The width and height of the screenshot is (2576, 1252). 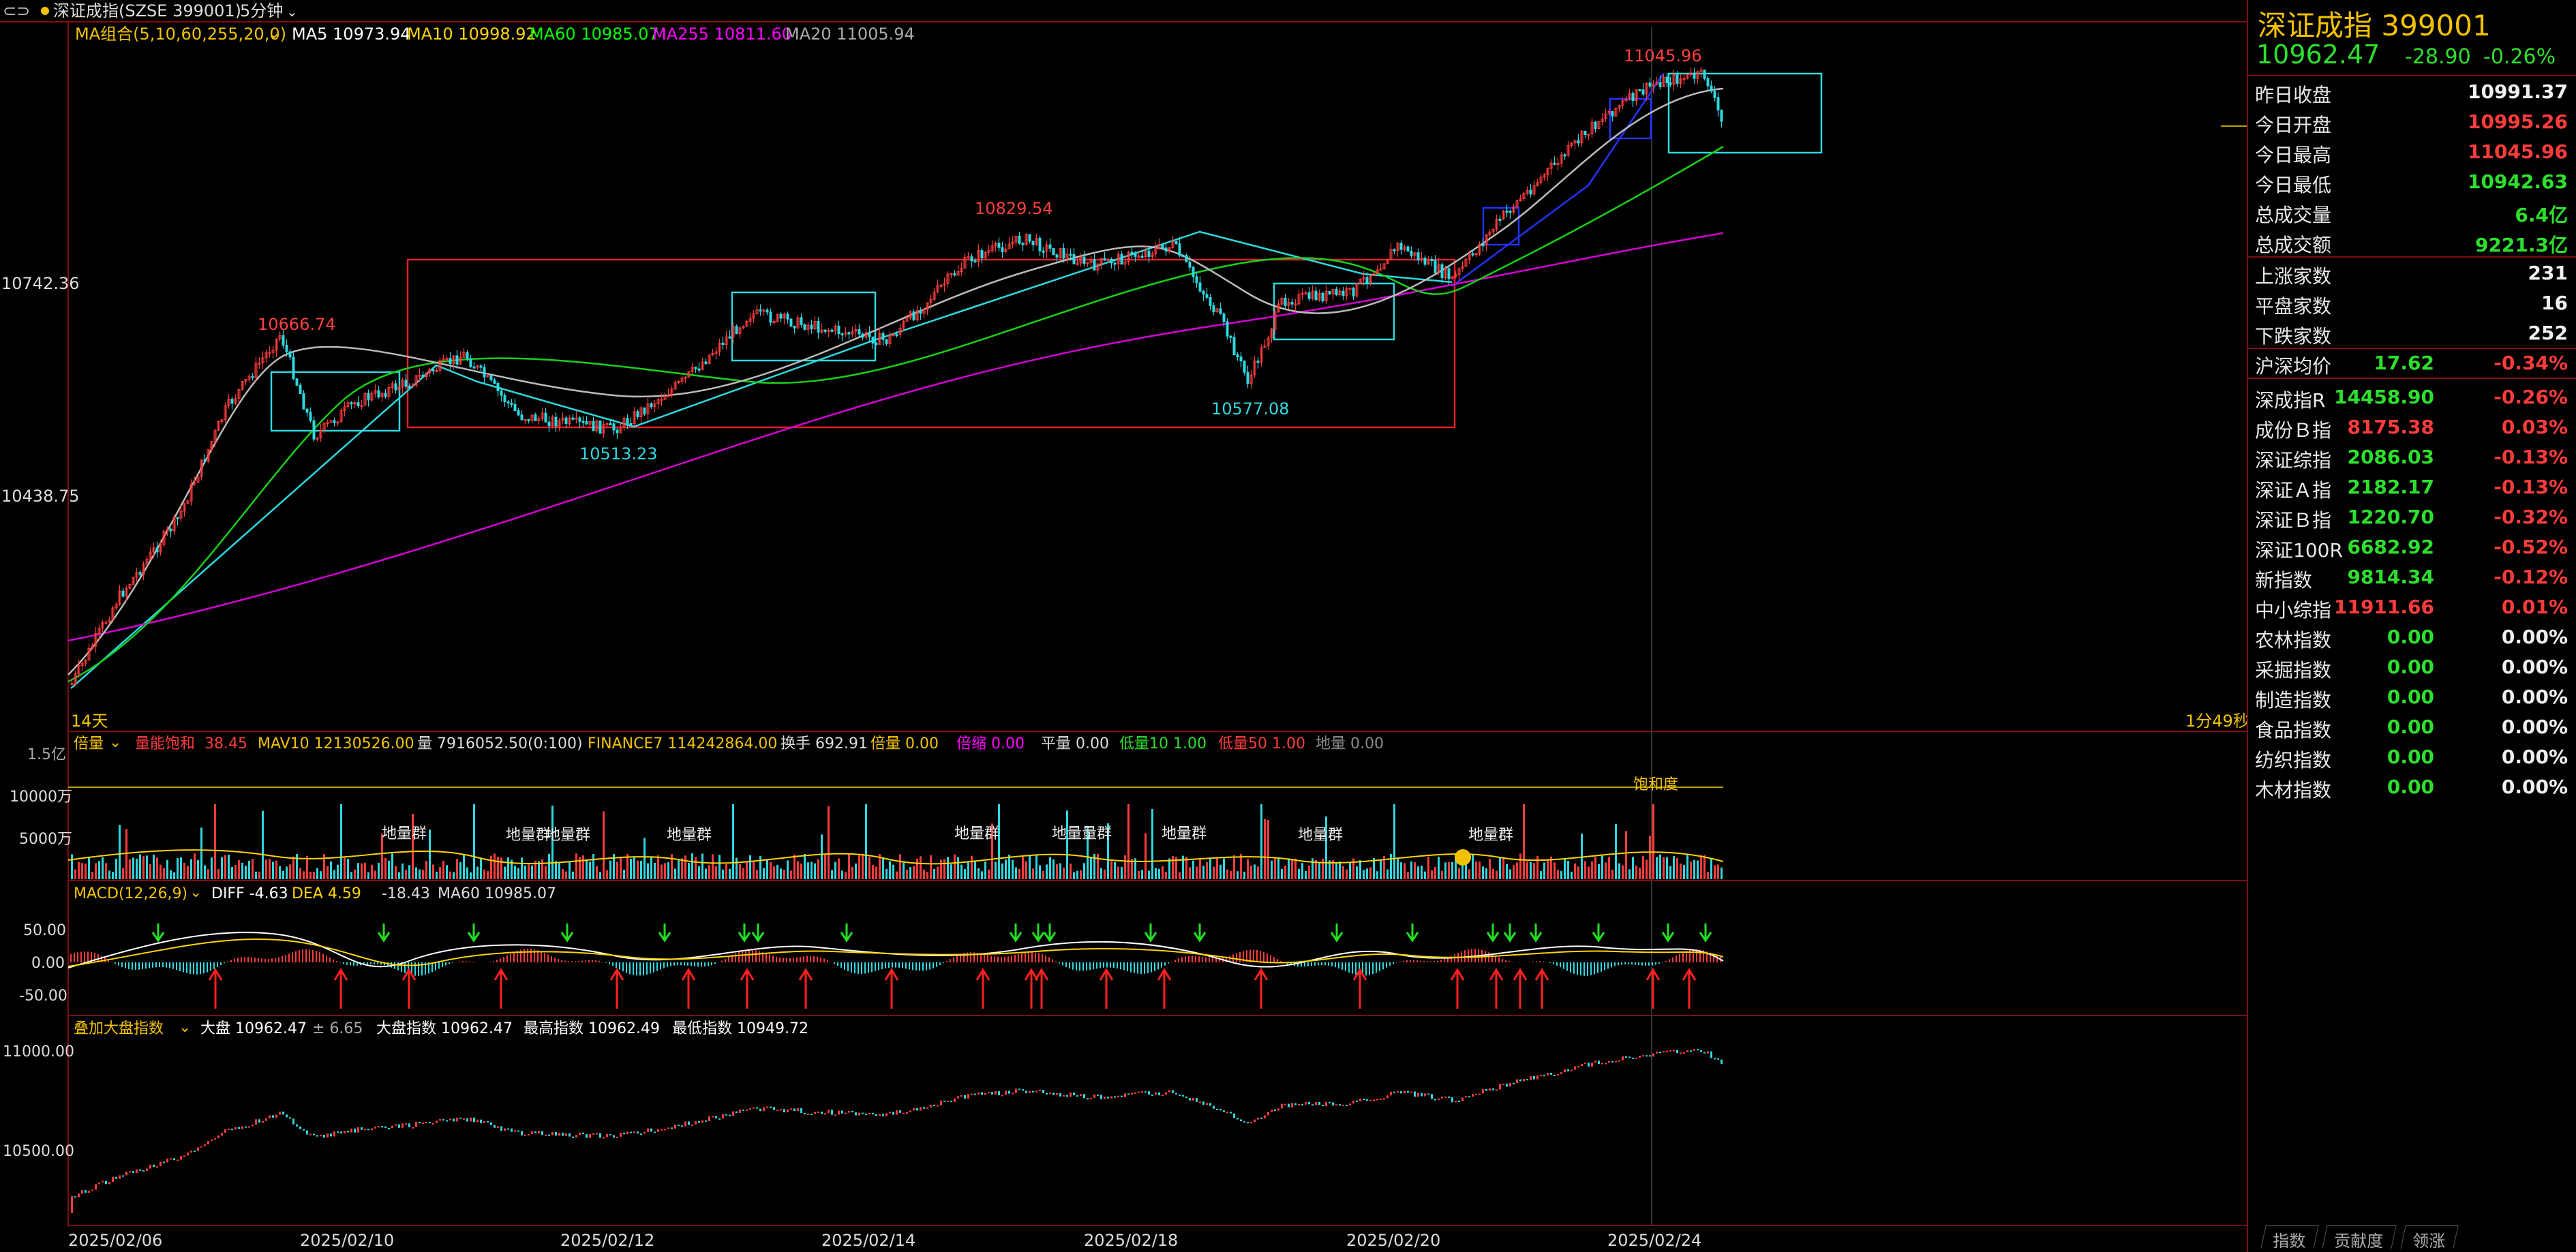 I want to click on side-row-indices-2: 深证综指 2086.03 -0.13%, so click(x=2412, y=457).